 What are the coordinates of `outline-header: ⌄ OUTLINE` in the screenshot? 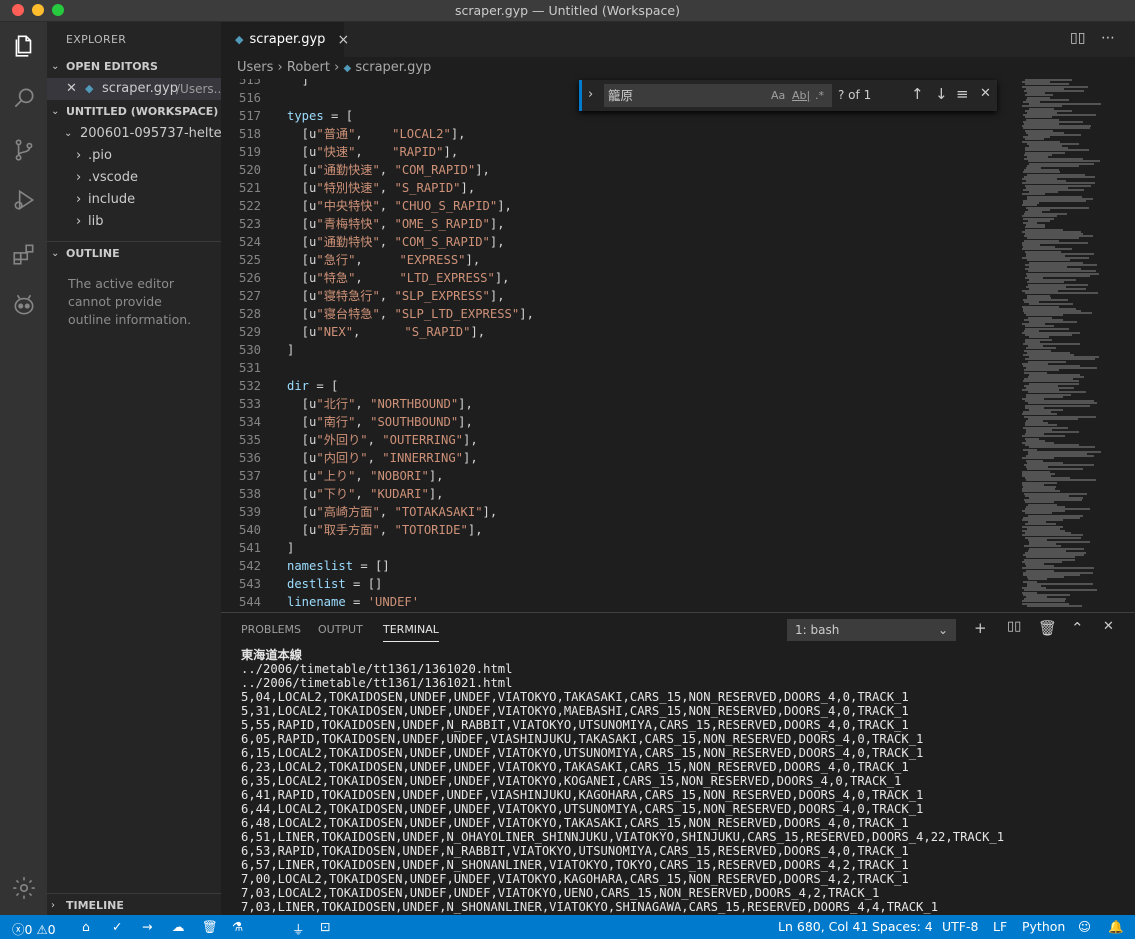 It's located at (134, 254).